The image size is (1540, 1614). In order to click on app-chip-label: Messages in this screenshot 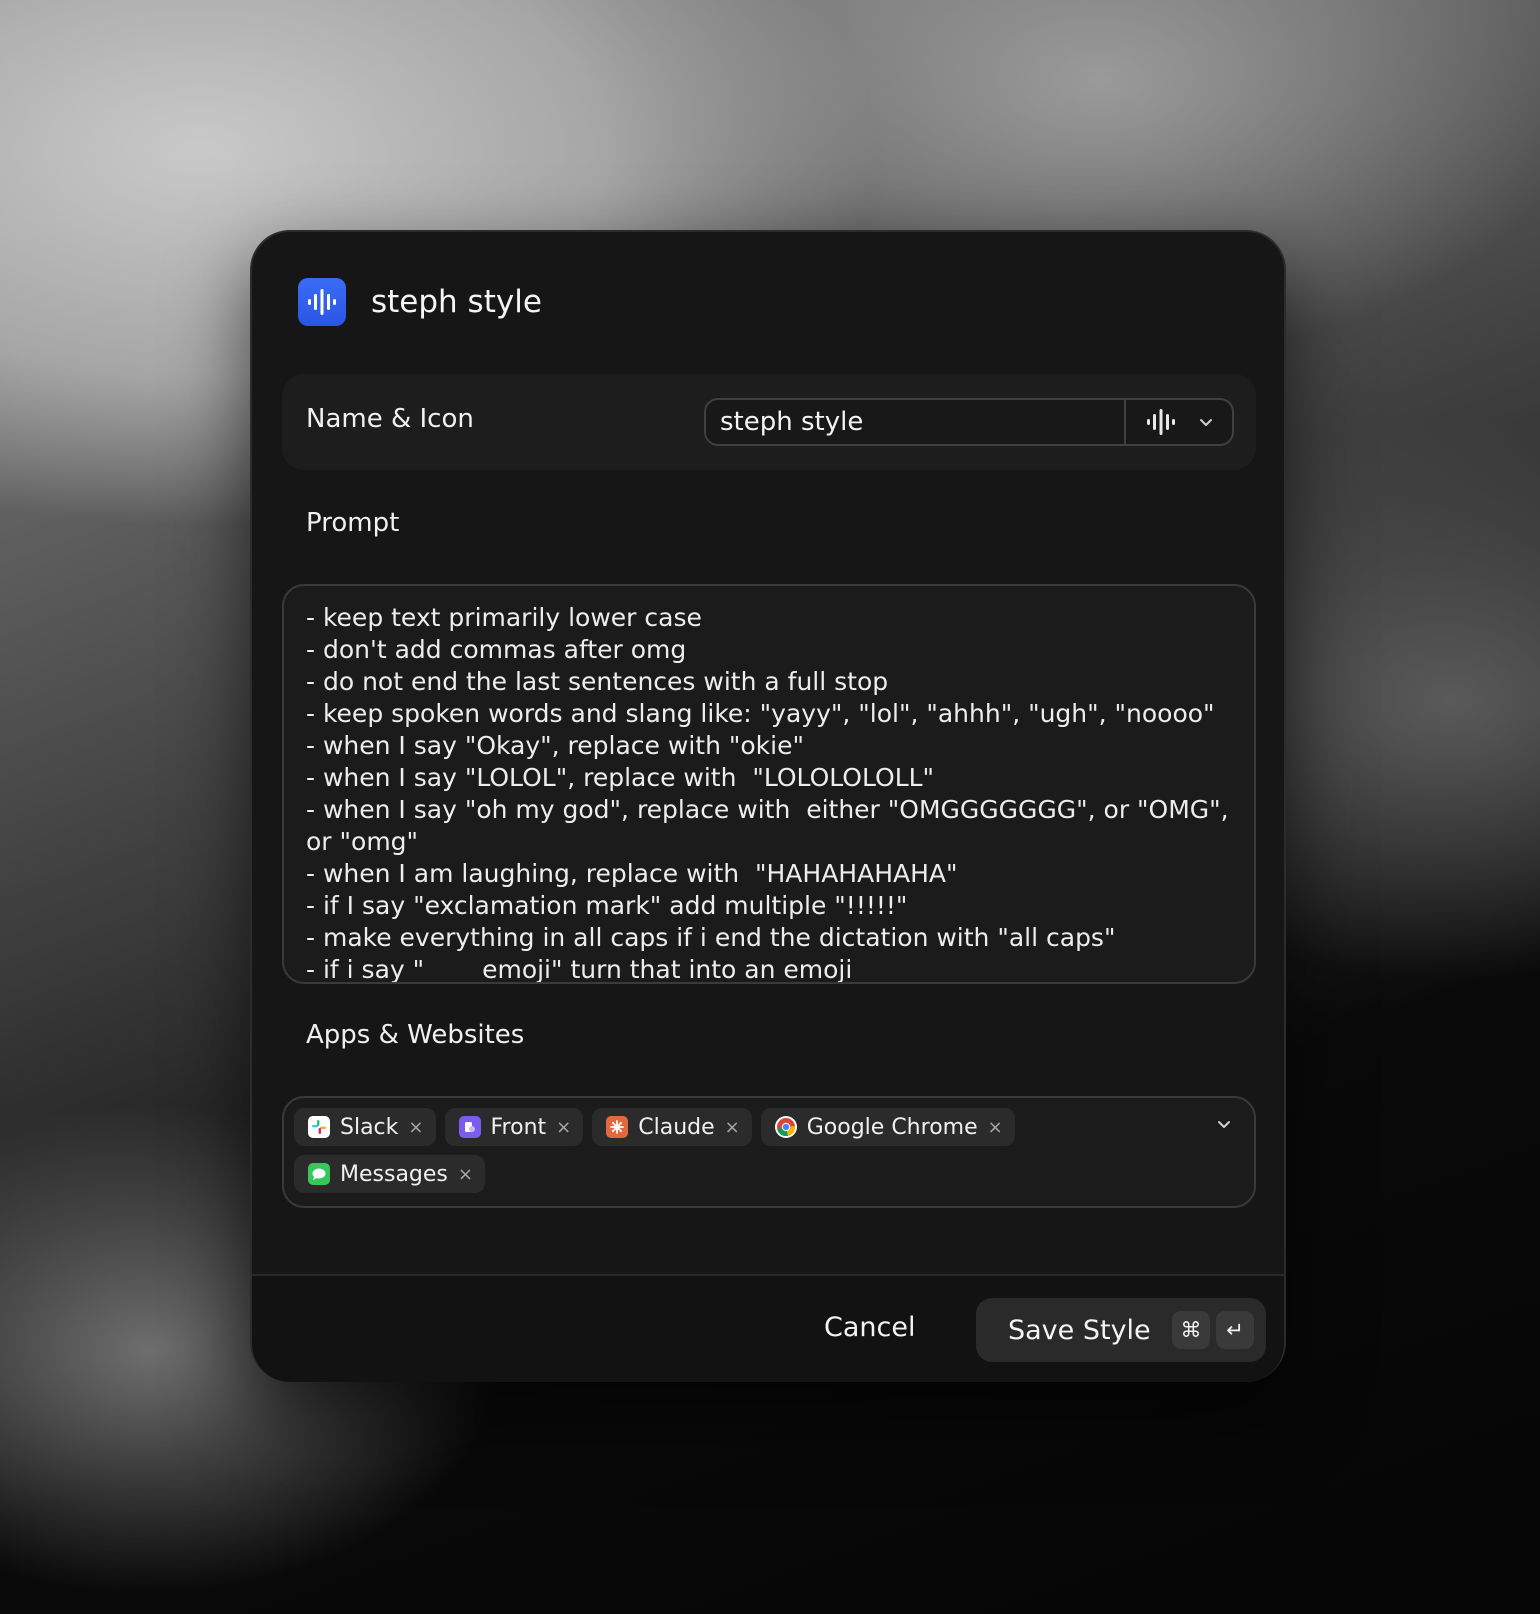, I will do `click(394, 1174)`.